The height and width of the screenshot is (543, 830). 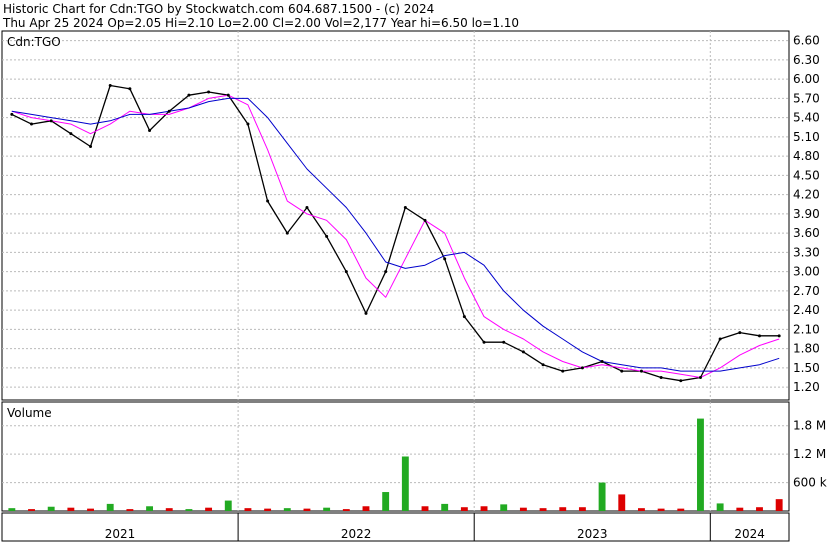 I want to click on volume-panel-label: Volume, so click(x=29, y=413).